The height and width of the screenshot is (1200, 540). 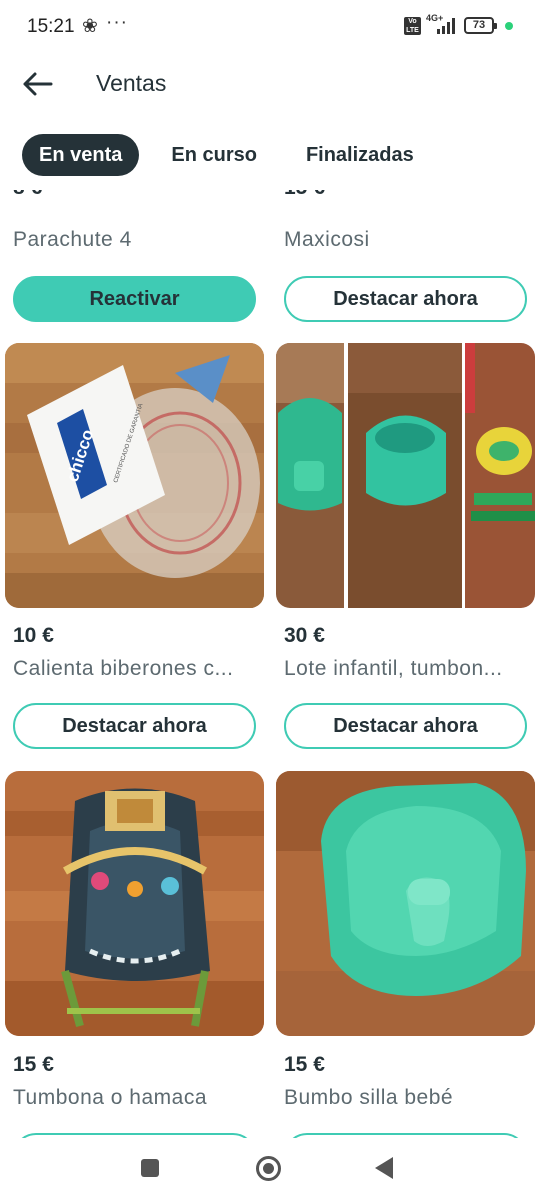 I want to click on product-photo: chicco CERTIFICADO DE GARANTIA, so click(x=134, y=475).